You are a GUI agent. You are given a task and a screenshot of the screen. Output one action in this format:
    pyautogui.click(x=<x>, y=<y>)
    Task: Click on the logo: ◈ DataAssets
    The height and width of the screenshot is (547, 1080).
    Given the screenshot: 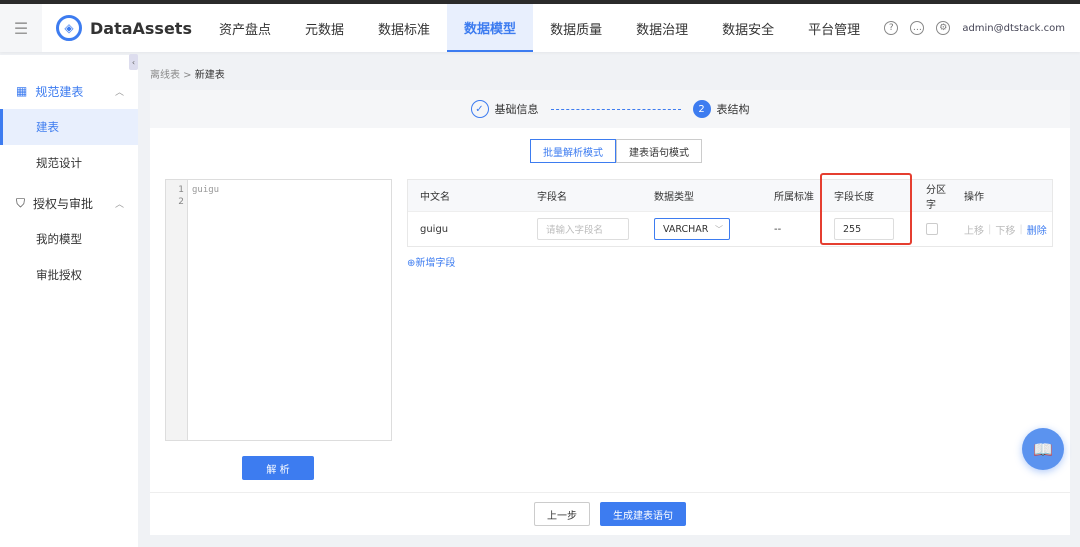 What is the action you would take?
    pyautogui.click(x=129, y=28)
    